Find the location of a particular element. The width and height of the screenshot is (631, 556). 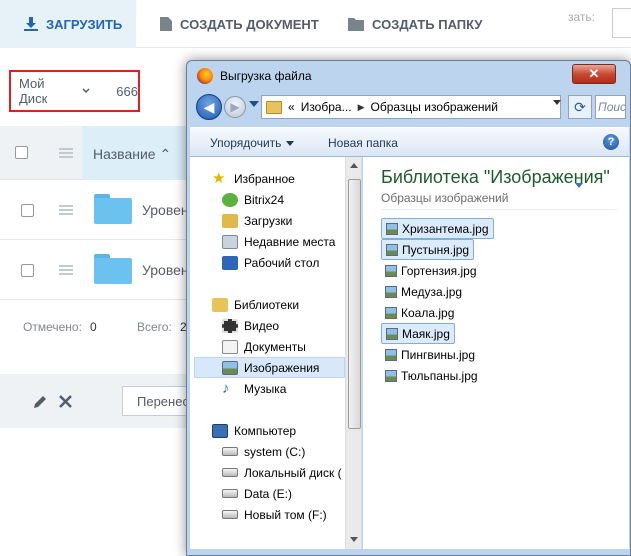

breadcrumb-arrow-icon: ▶ is located at coordinates (361, 106).